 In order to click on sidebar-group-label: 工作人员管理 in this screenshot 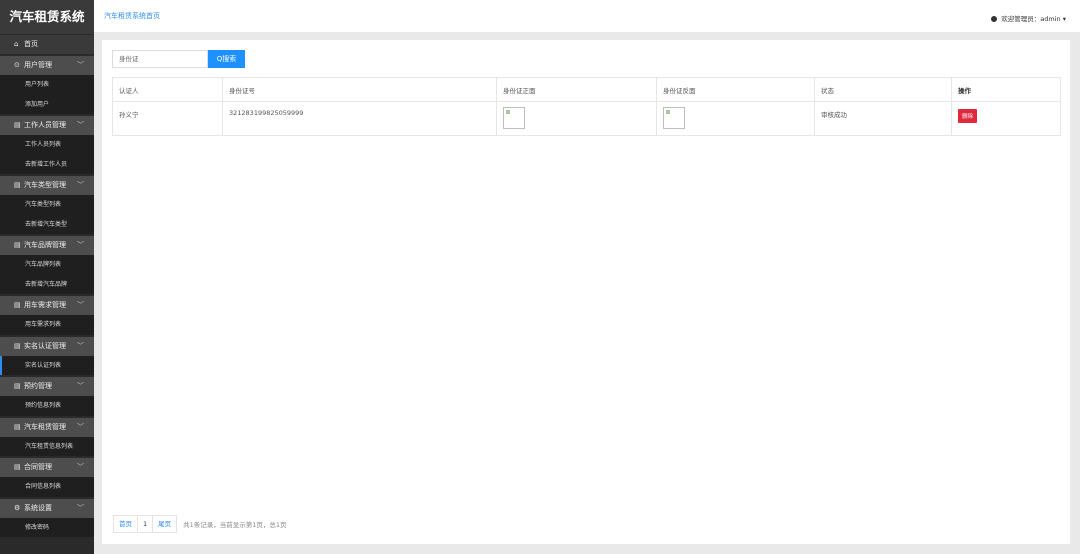, I will do `click(45, 125)`.